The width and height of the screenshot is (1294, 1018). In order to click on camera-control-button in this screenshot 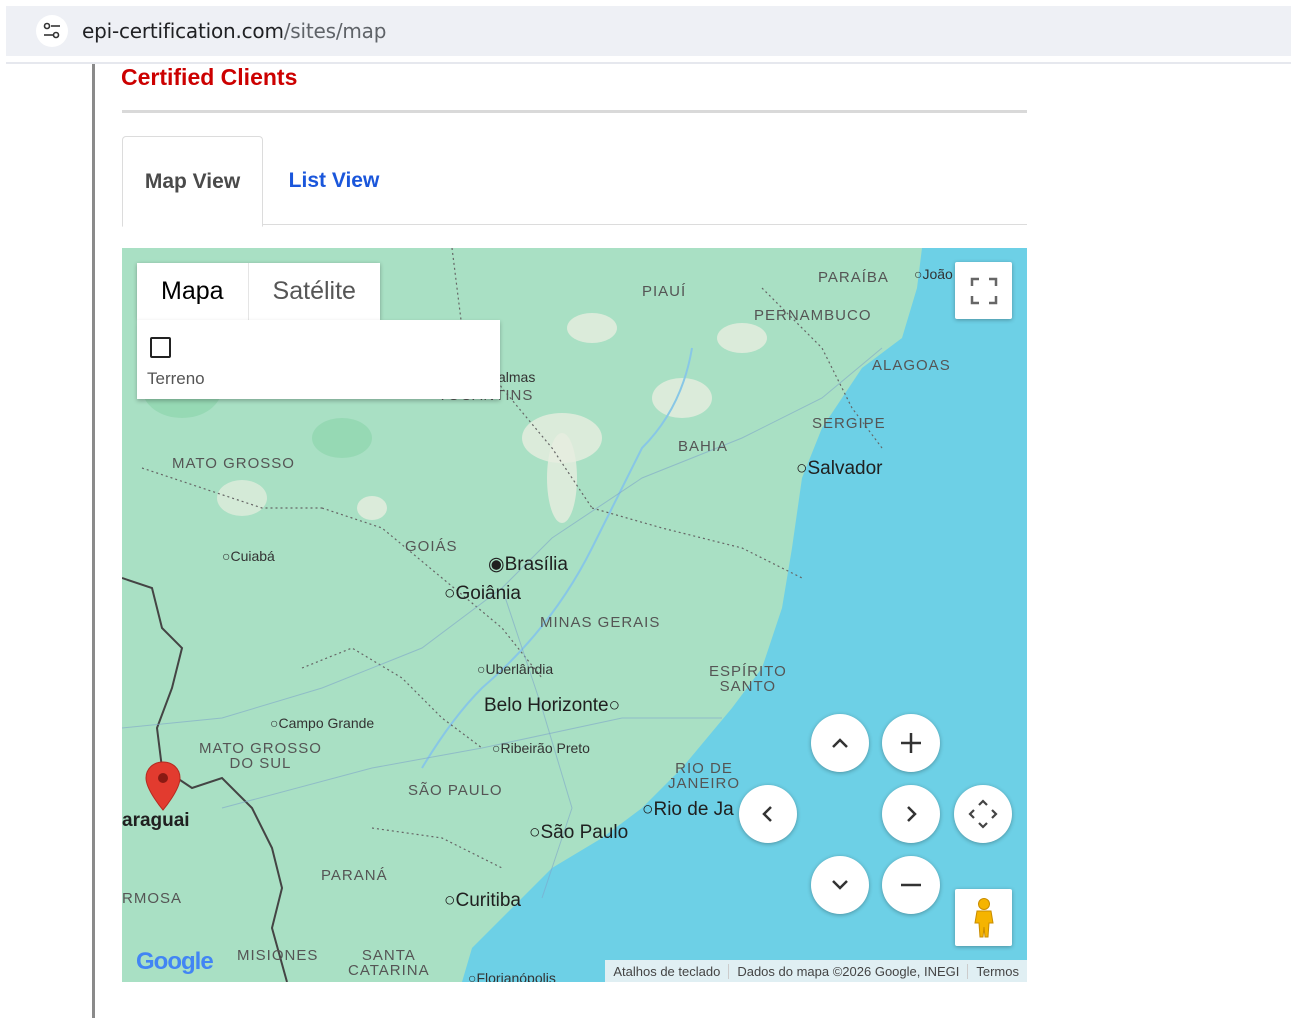, I will do `click(983, 814)`.